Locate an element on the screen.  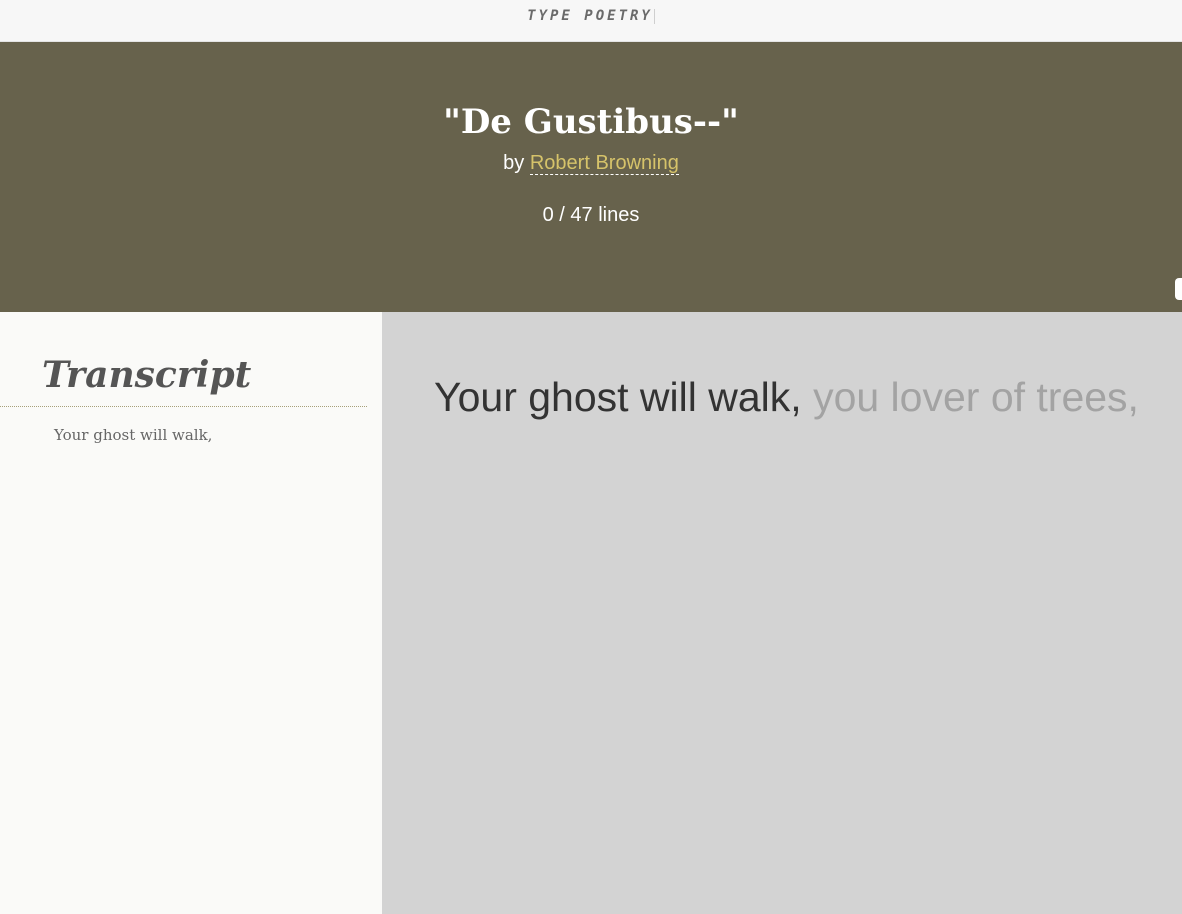
byline: by Robert Browning is located at coordinates (591, 163).